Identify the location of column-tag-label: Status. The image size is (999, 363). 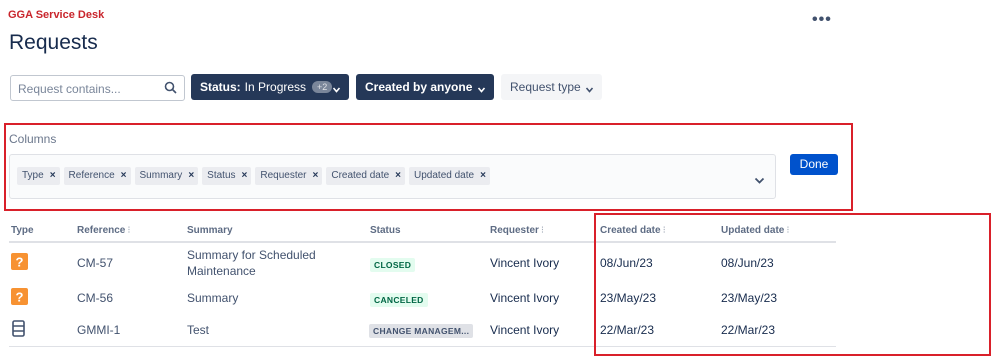
(221, 175).